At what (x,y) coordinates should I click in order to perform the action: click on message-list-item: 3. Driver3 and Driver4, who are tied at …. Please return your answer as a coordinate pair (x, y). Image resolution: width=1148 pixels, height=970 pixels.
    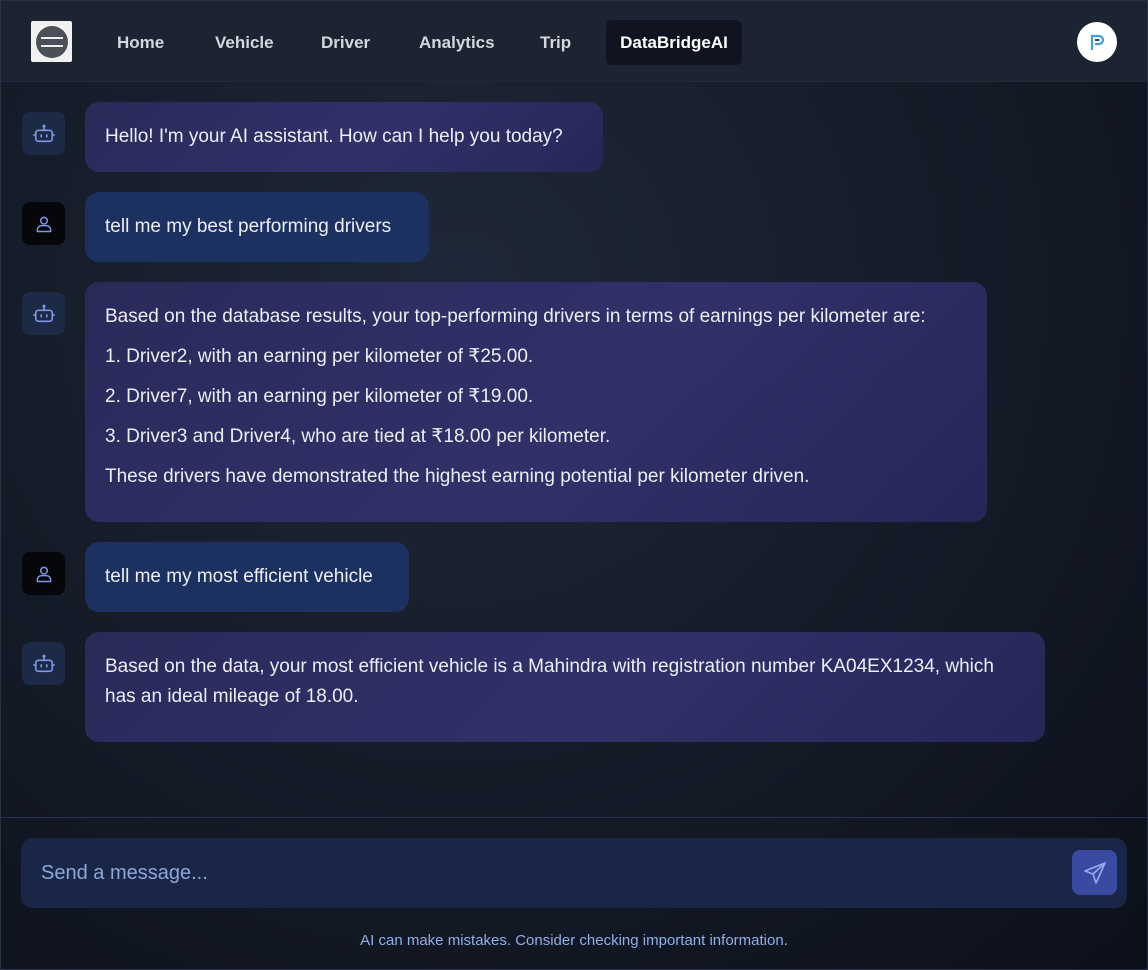
    Looking at the image, I should click on (358, 436).